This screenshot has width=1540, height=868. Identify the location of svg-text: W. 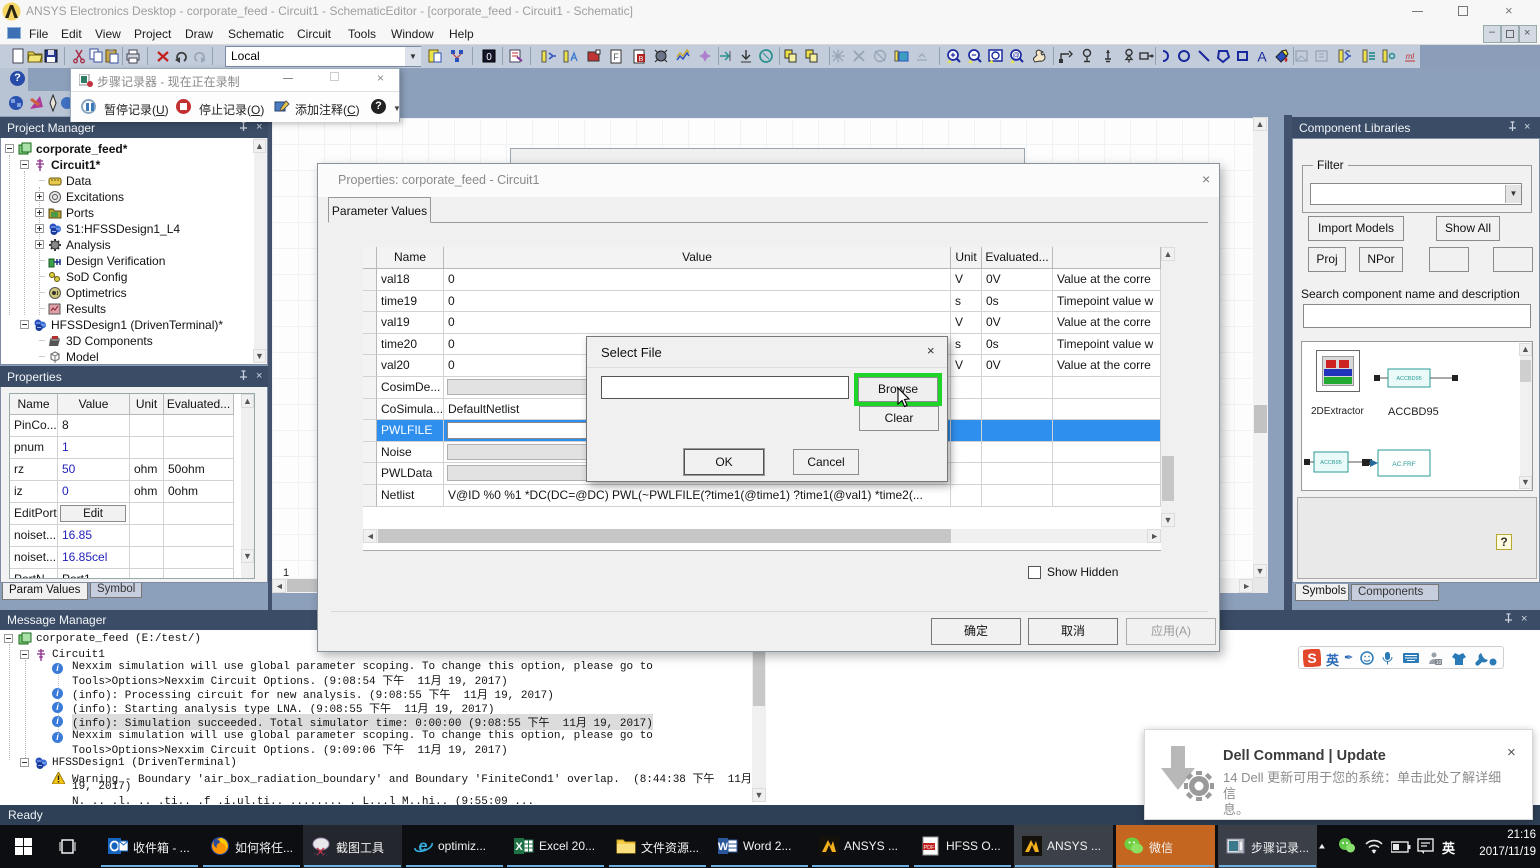
(723, 847).